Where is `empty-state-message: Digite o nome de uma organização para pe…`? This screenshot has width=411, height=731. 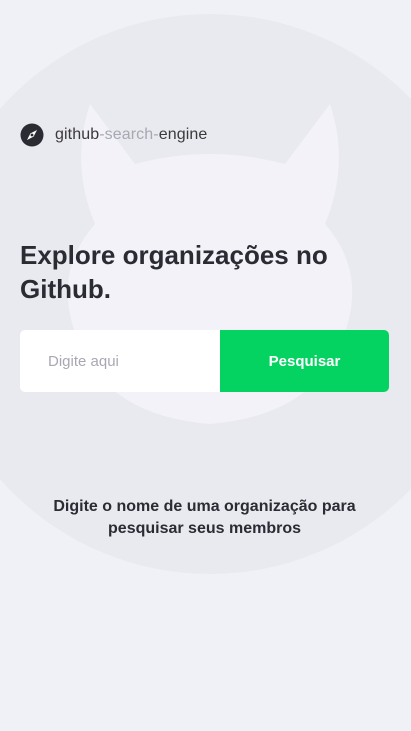 empty-state-message: Digite o nome de uma organização para pe… is located at coordinates (204, 517).